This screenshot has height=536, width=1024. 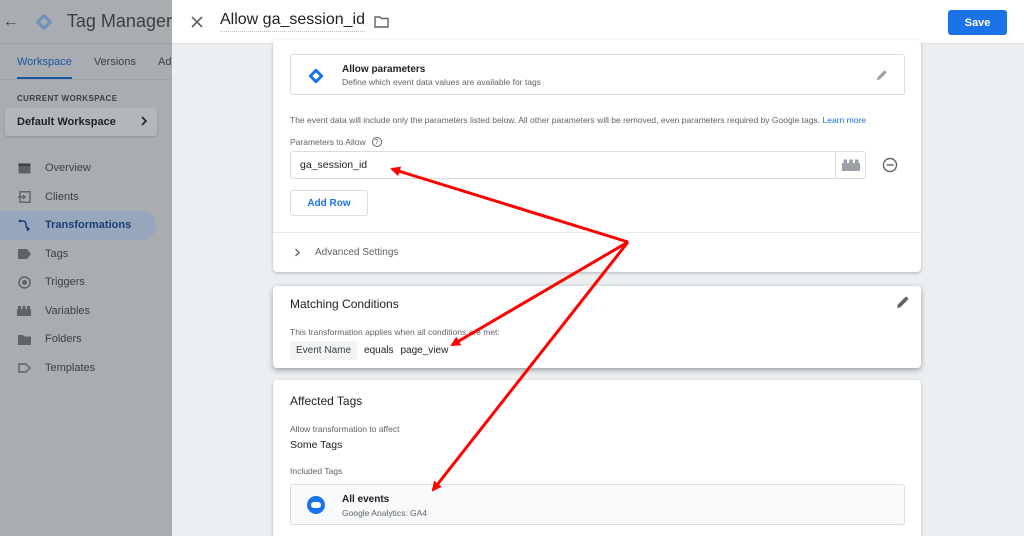 I want to click on sidebar-item-transformations: Transformations, so click(x=78, y=225).